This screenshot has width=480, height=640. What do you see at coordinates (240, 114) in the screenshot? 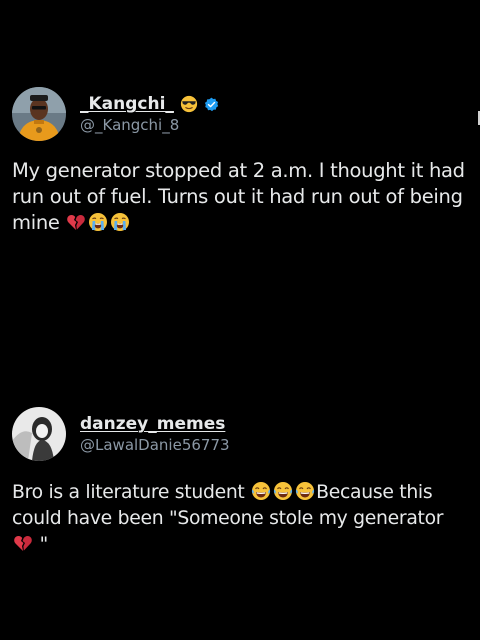
I see `tweet-header: _Kangchi_ @_Kangchi_8` at bounding box center [240, 114].